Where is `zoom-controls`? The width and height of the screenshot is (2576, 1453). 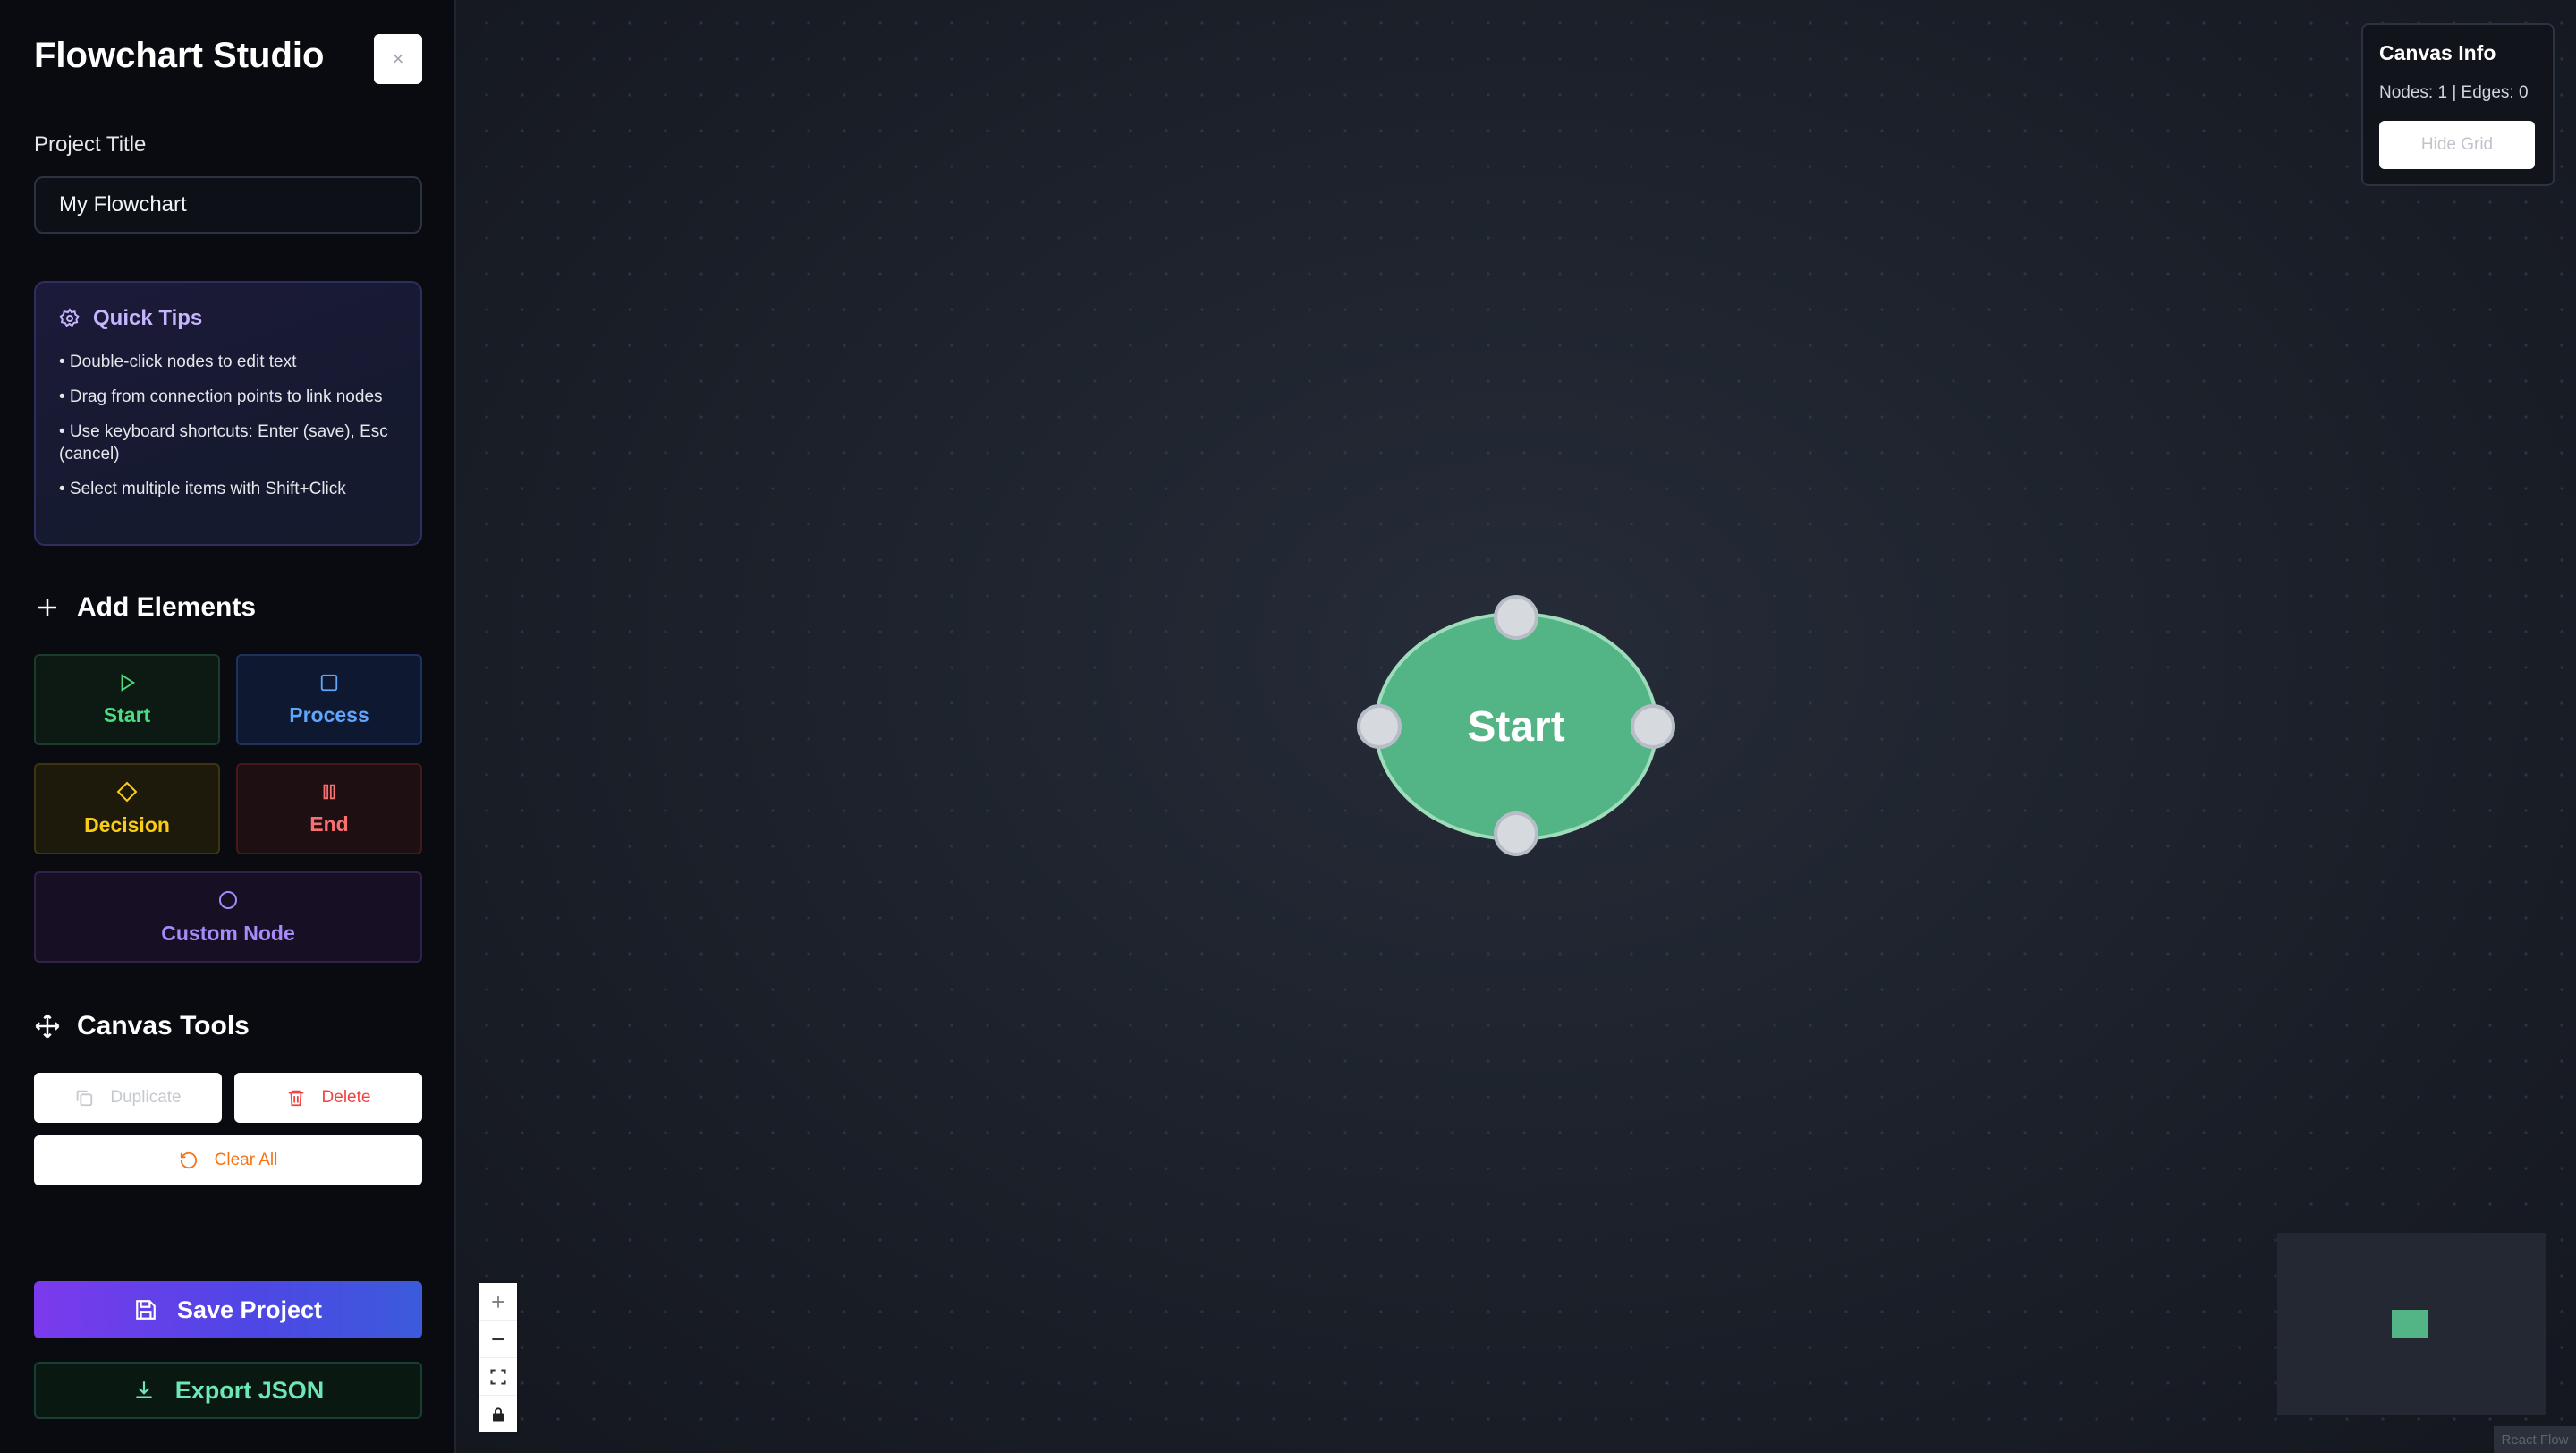 zoom-controls is located at coordinates (498, 1357).